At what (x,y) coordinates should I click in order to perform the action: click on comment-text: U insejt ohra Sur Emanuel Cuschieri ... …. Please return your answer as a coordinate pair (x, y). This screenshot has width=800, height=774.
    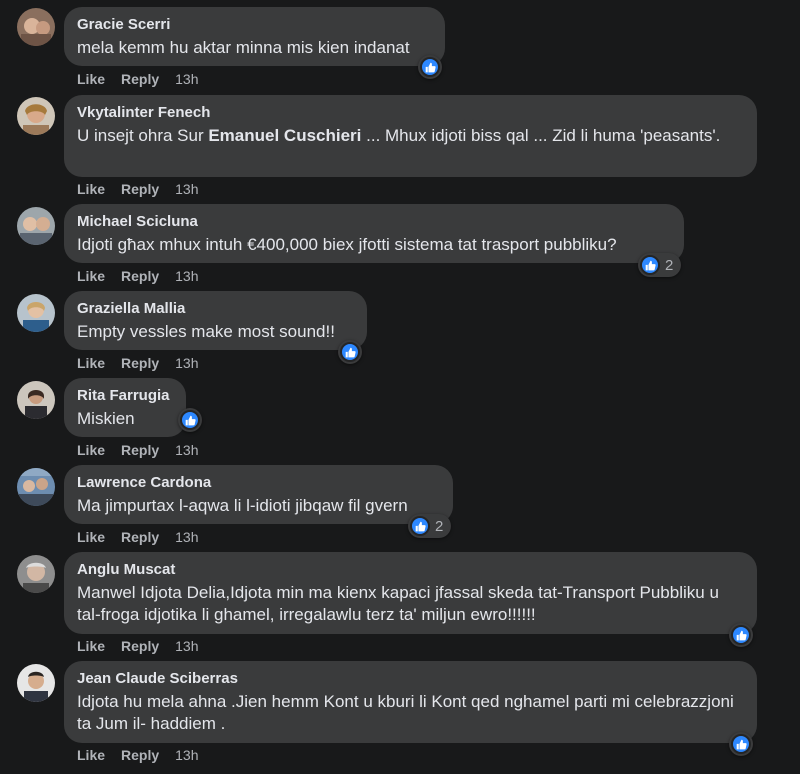
    Looking at the image, I should click on (399, 135).